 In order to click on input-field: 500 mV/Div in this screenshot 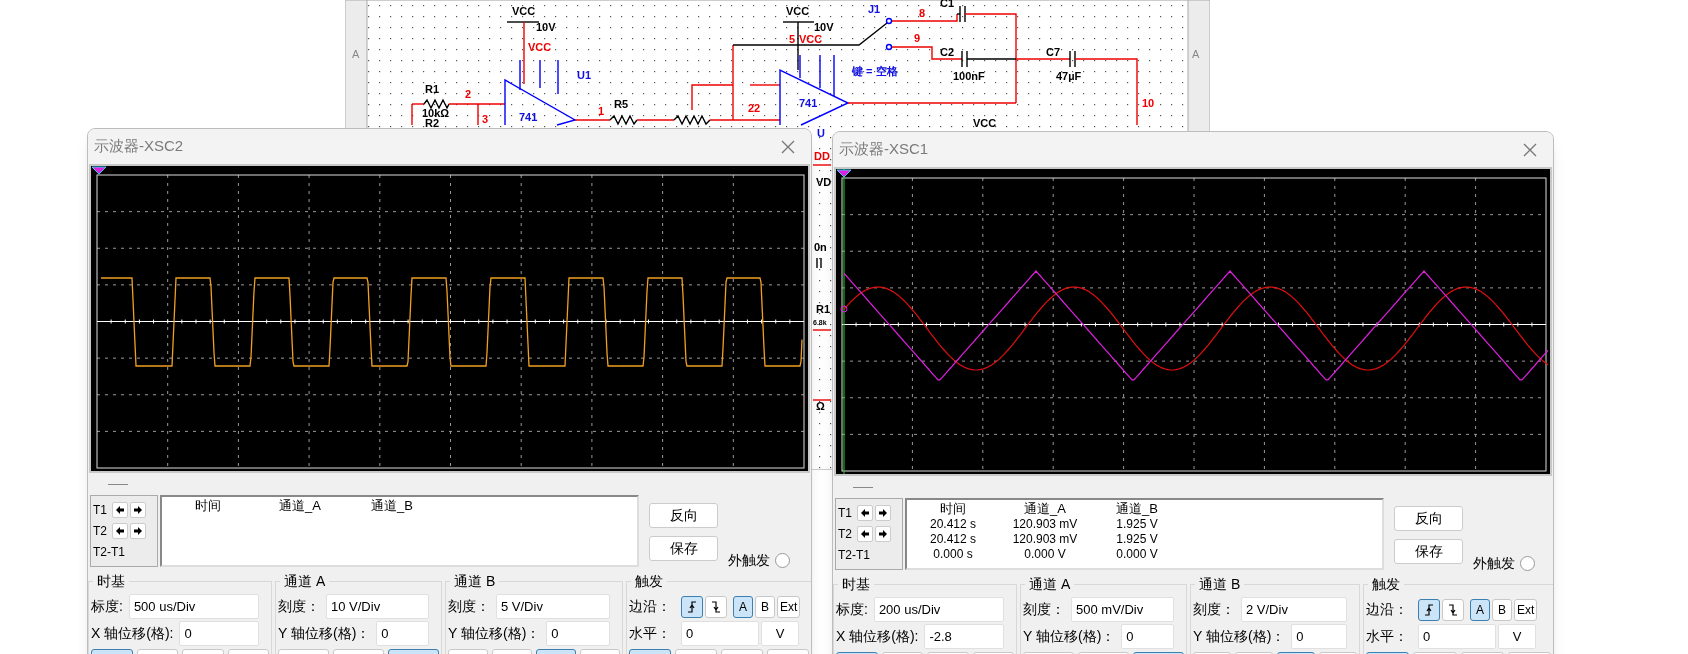, I will do `click(1122, 609)`.